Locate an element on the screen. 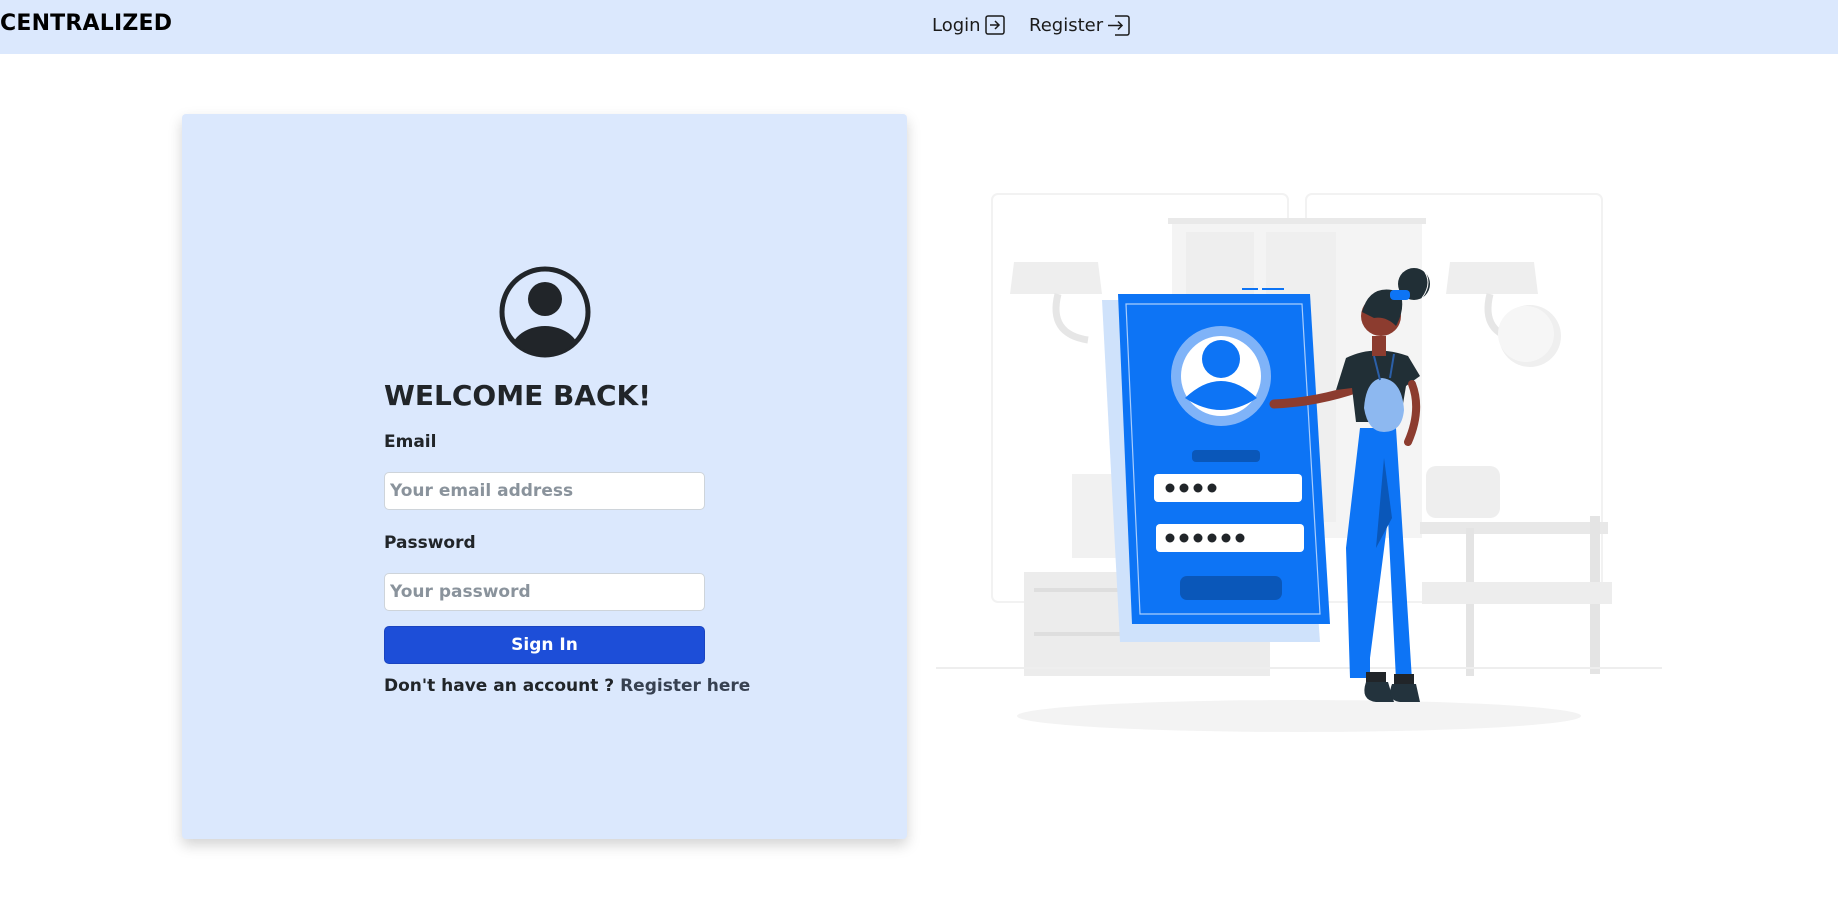  brand-logo: CENTRALIZED is located at coordinates (86, 23).